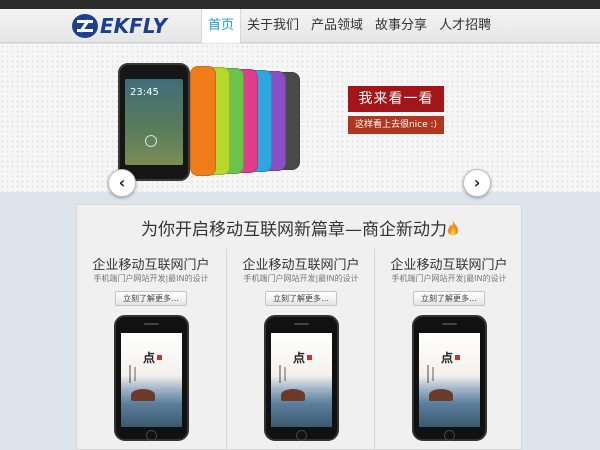  I want to click on logo: EKFLY, so click(119, 26).